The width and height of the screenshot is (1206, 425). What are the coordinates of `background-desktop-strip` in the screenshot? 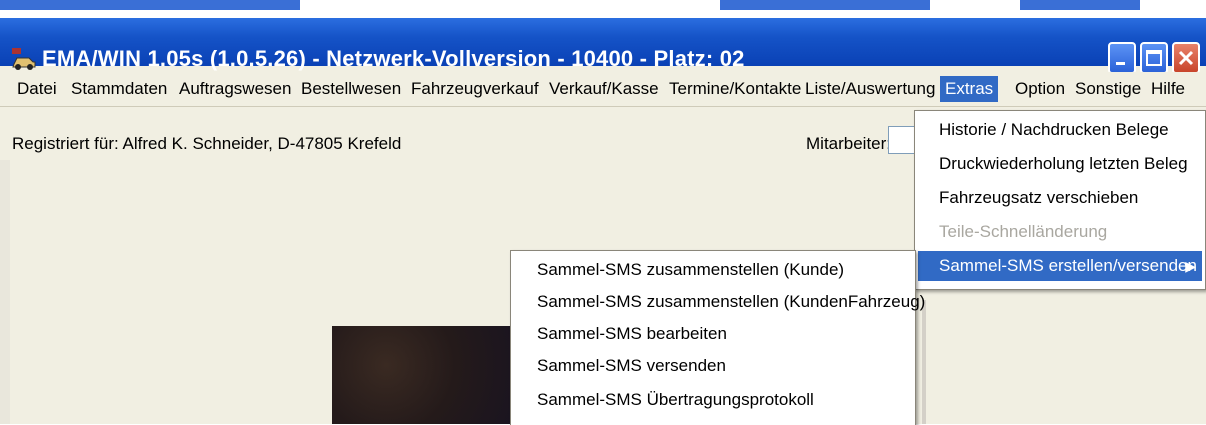 It's located at (603, 9).